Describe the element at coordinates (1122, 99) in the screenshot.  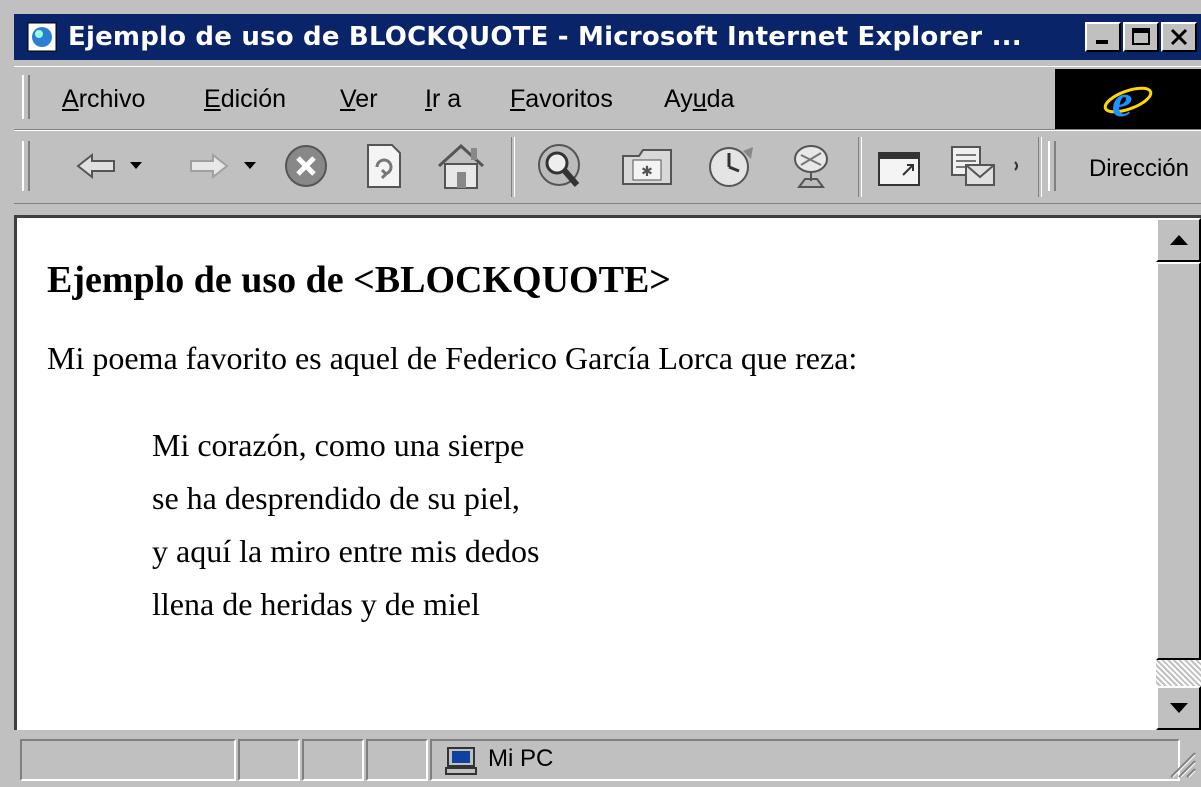
I see `svg-text: e` at that location.